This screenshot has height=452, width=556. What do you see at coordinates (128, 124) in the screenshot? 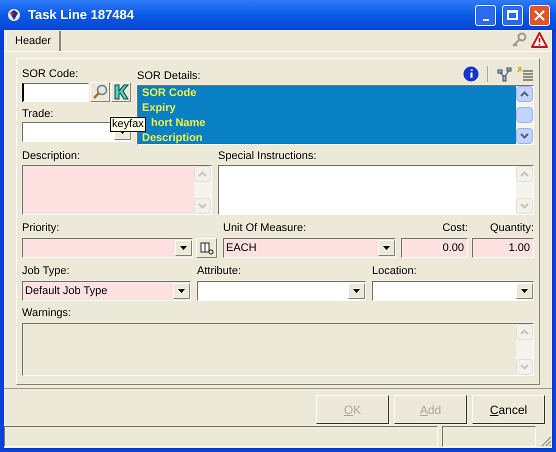
I see `tooltip: keyfax` at bounding box center [128, 124].